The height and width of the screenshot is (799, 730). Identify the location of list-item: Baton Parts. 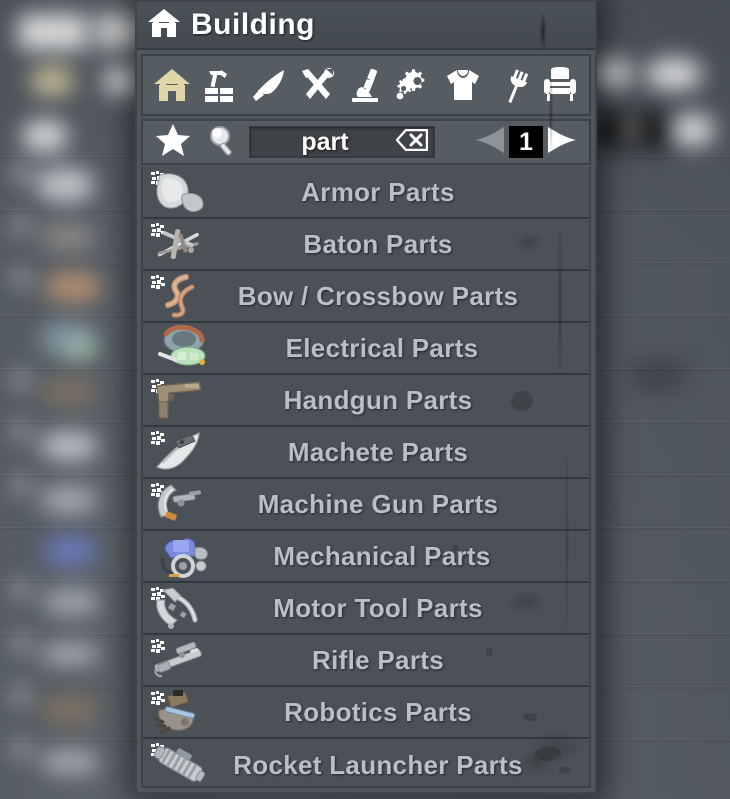
(366, 245).